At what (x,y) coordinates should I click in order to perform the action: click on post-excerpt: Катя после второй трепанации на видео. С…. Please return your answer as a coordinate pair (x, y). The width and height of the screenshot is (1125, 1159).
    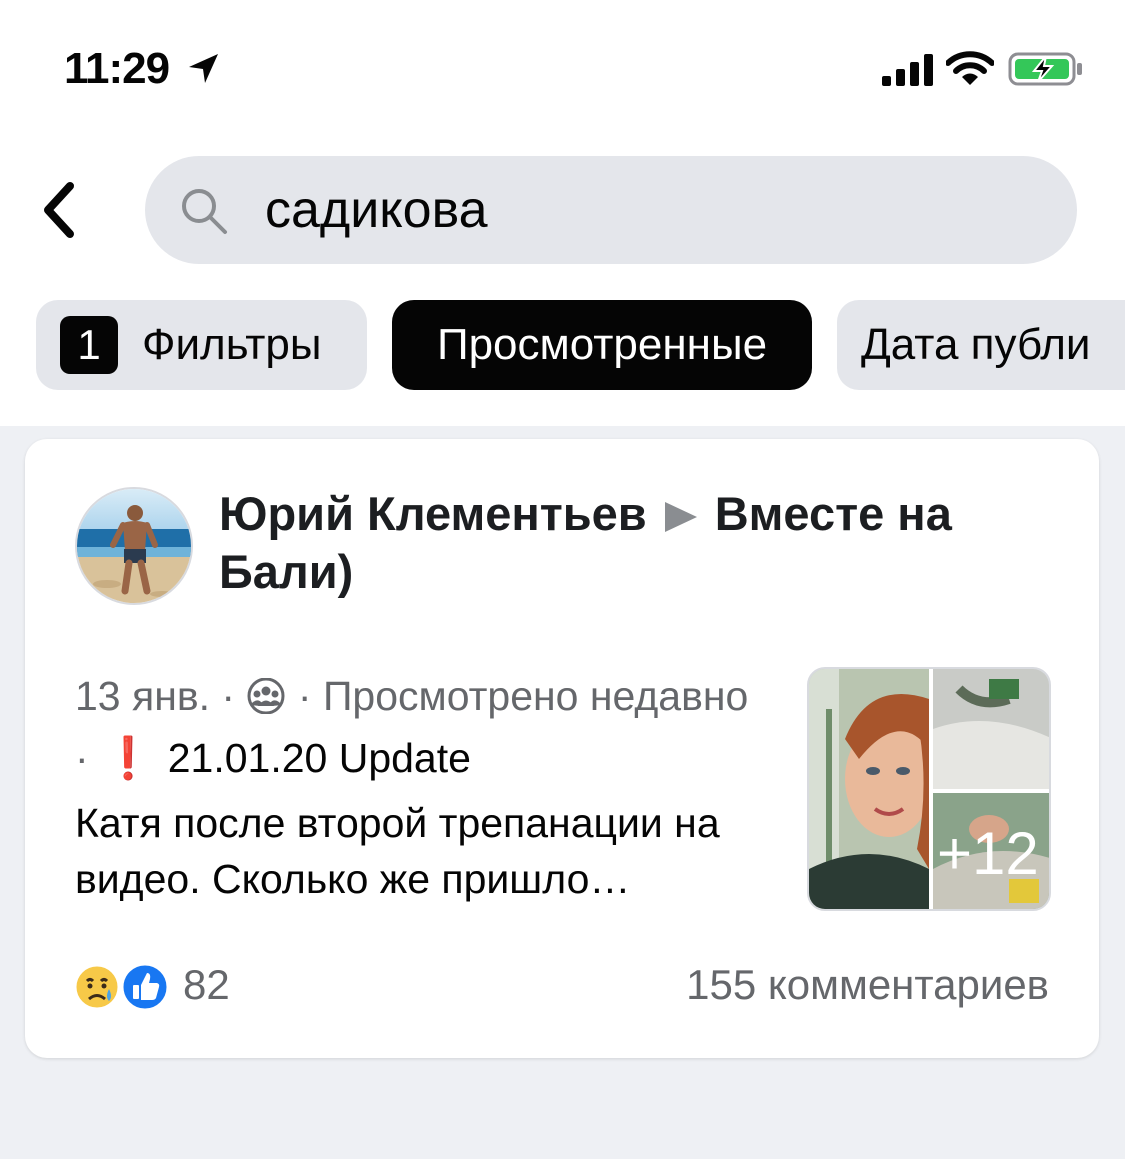
    Looking at the image, I should click on (397, 851).